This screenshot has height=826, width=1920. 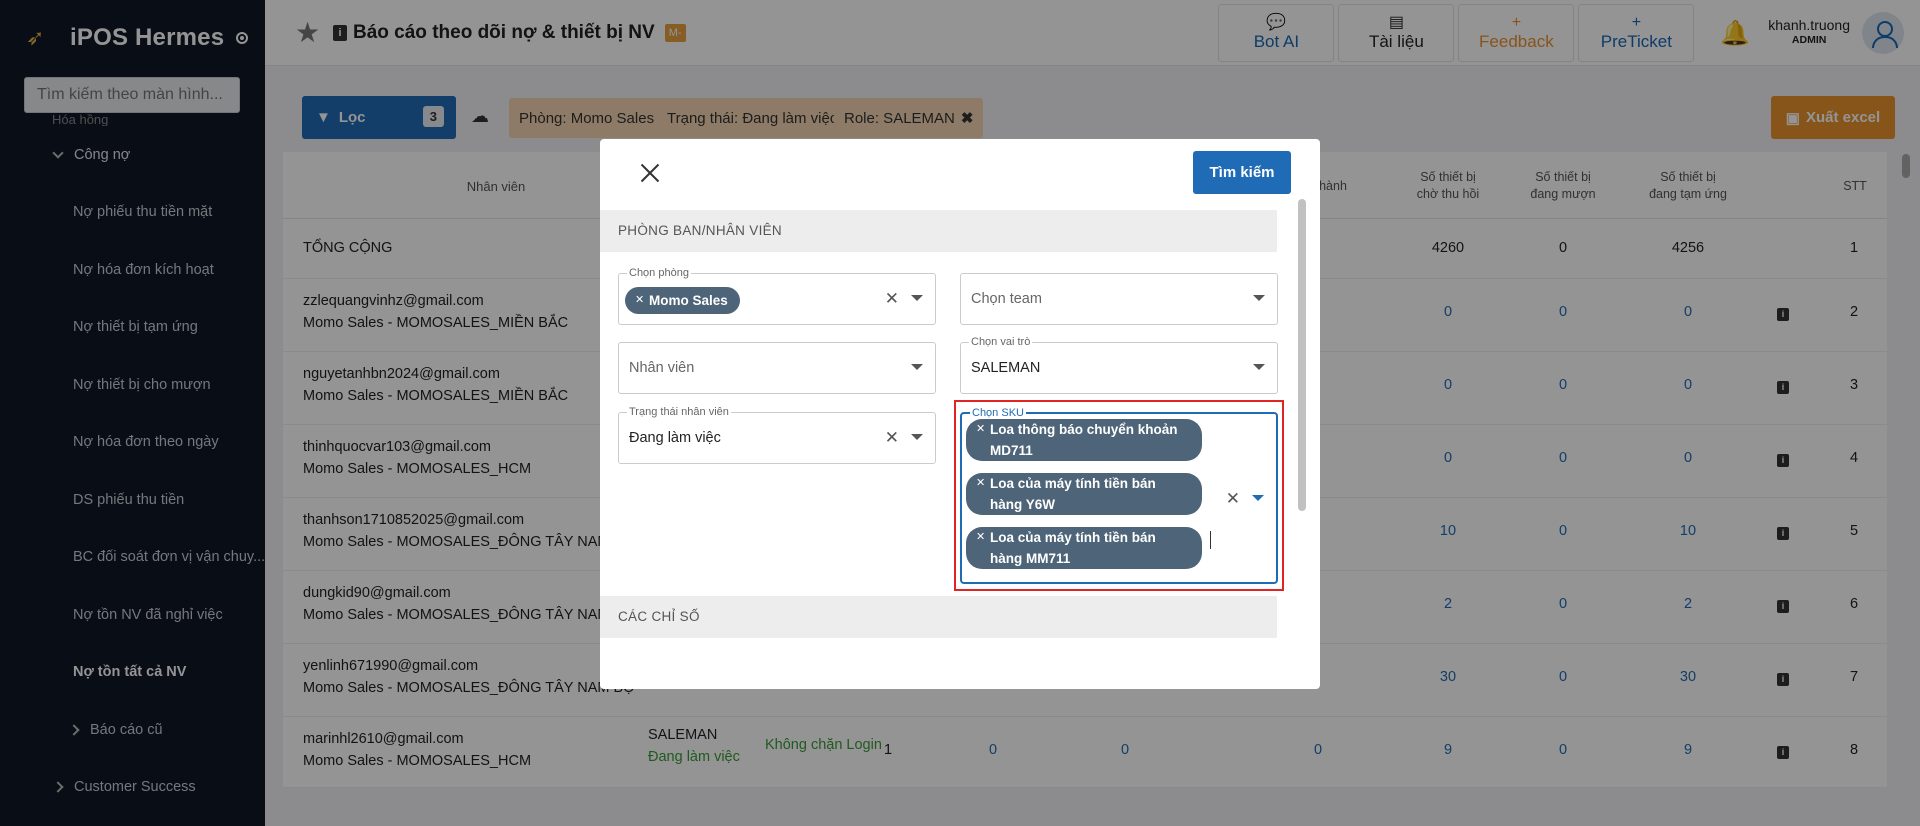 I want to click on sku-tag: ✕ Loa thông báo chuyển khoản MD711, so click(x=1084, y=440).